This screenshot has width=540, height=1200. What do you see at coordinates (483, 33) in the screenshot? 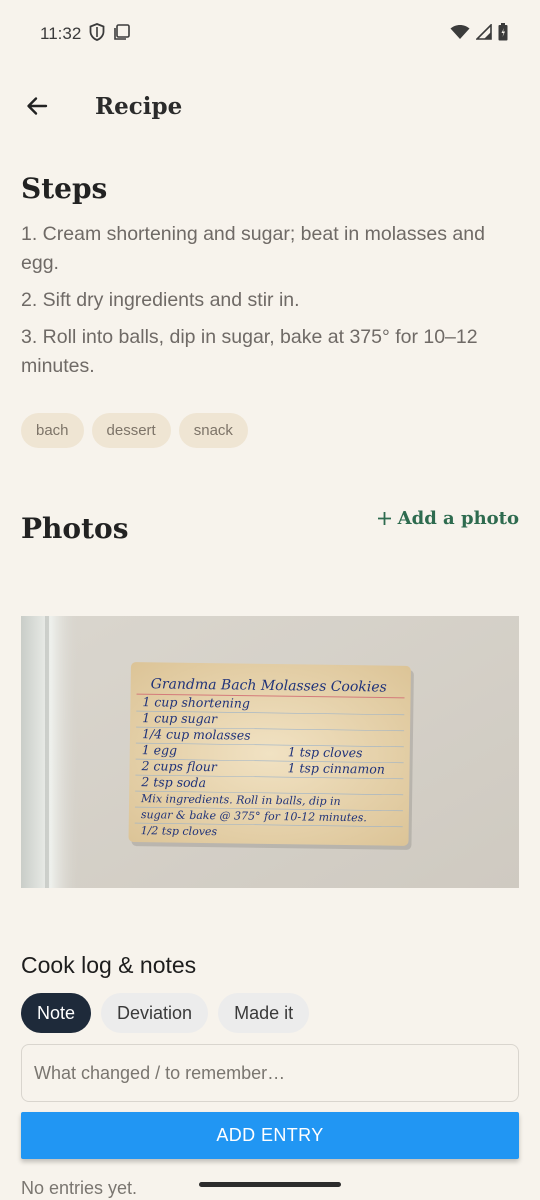
I see `signal-icon` at bounding box center [483, 33].